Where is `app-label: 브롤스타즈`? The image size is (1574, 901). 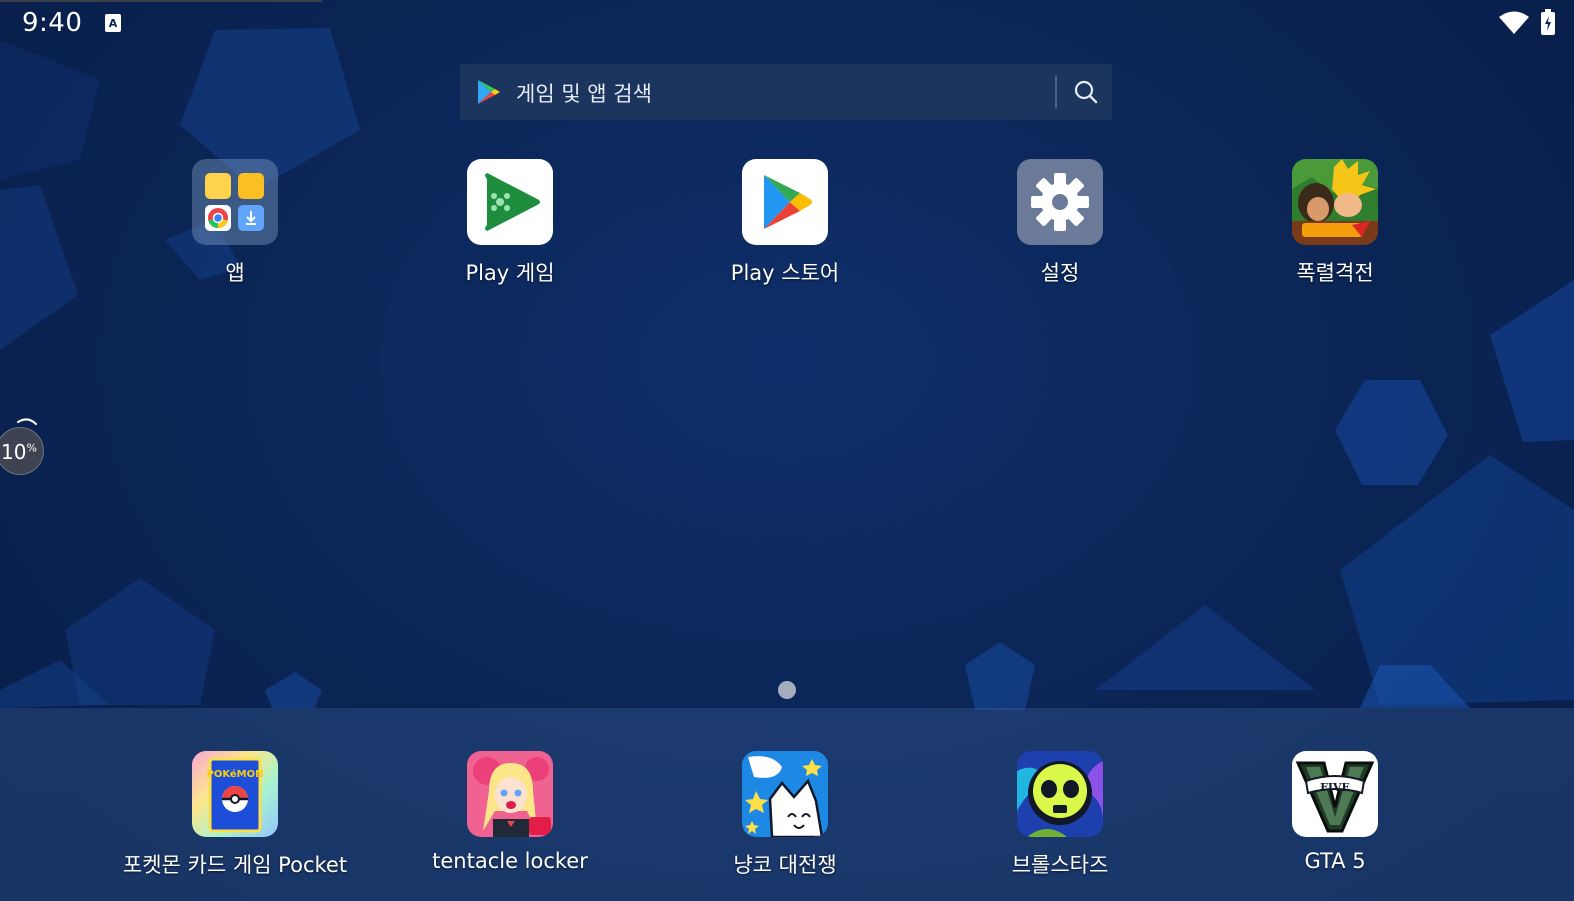 app-label: 브롤스타즈 is located at coordinates (1060, 865).